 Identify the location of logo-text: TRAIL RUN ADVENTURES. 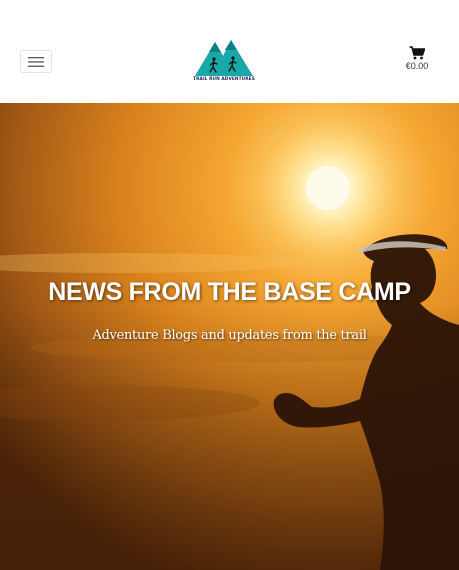
(224, 79).